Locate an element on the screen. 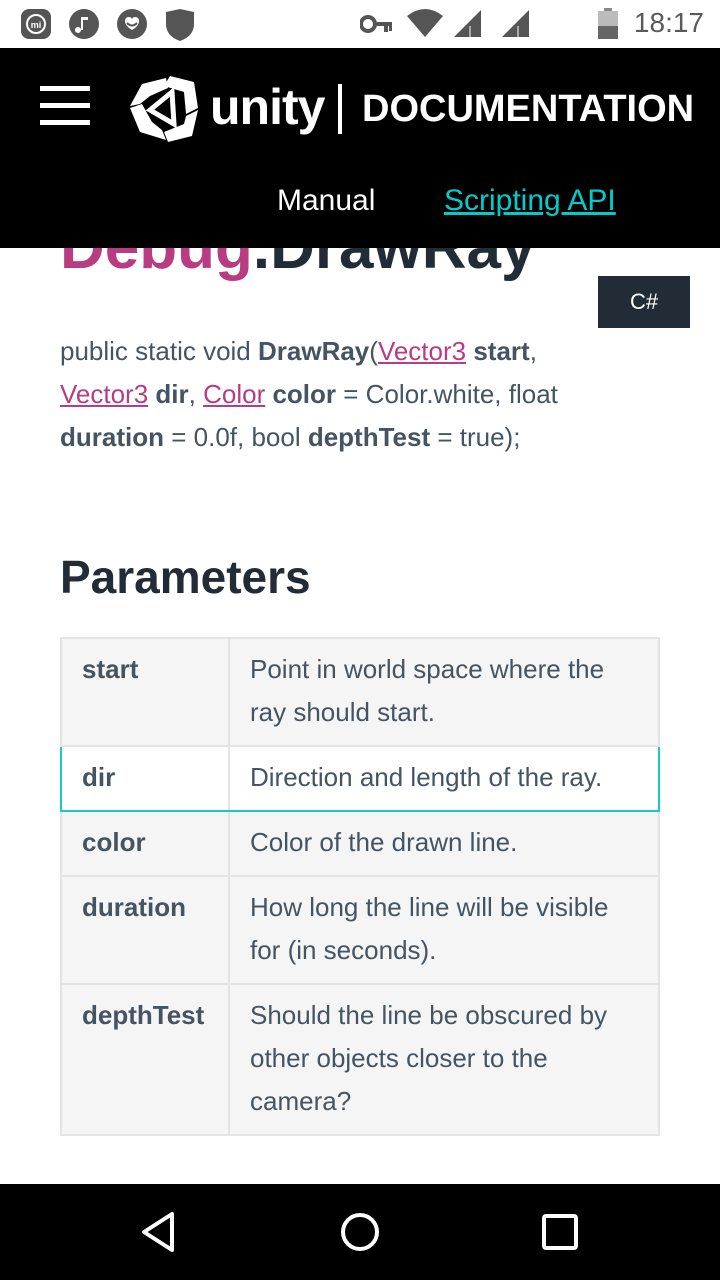 This screenshot has width=720, height=1280. signature-arg: duration is located at coordinates (112, 437).